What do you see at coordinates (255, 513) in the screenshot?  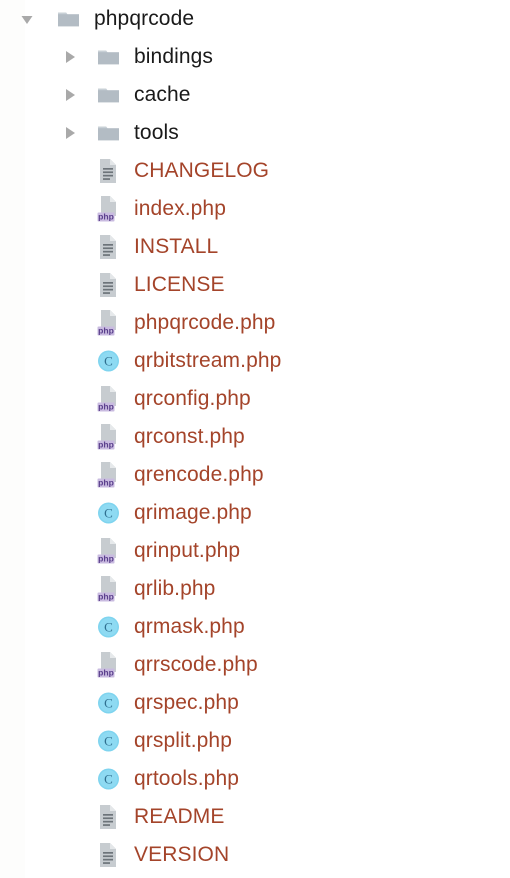 I see `tree-row-file: Cqrimage.php` at bounding box center [255, 513].